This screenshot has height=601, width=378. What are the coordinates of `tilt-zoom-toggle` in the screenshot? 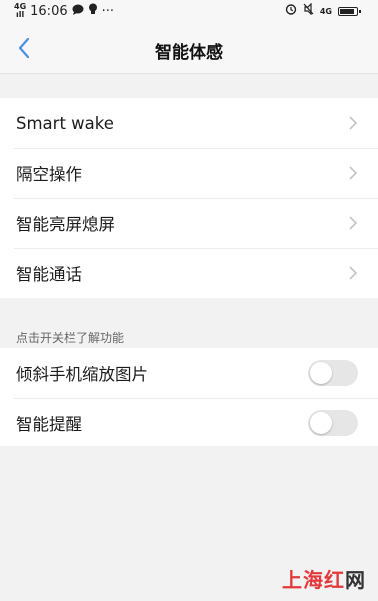 It's located at (333, 373).